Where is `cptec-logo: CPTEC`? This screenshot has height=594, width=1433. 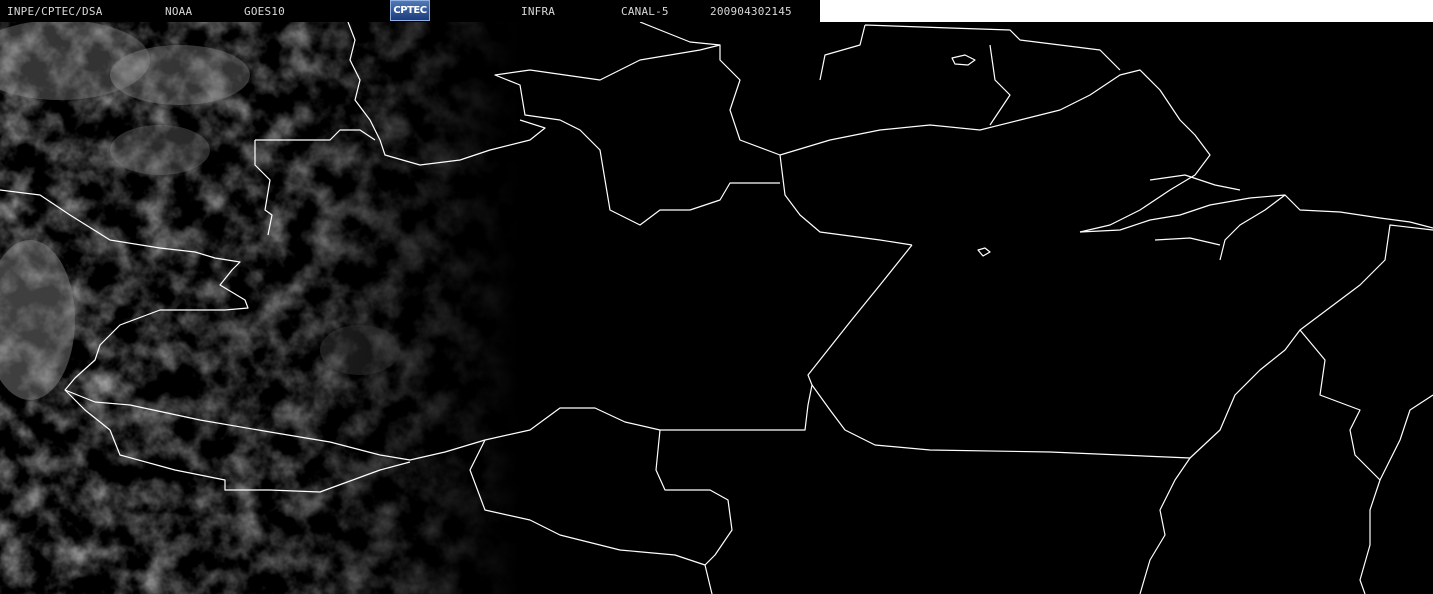 cptec-logo: CPTEC is located at coordinates (410, 10).